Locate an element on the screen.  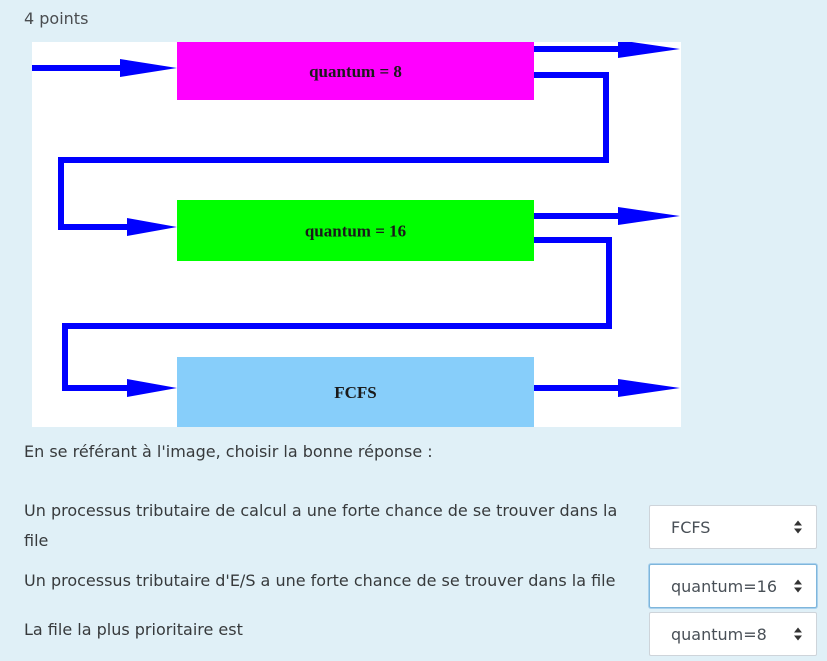
answer-select: quantum=8 is located at coordinates (733, 634).